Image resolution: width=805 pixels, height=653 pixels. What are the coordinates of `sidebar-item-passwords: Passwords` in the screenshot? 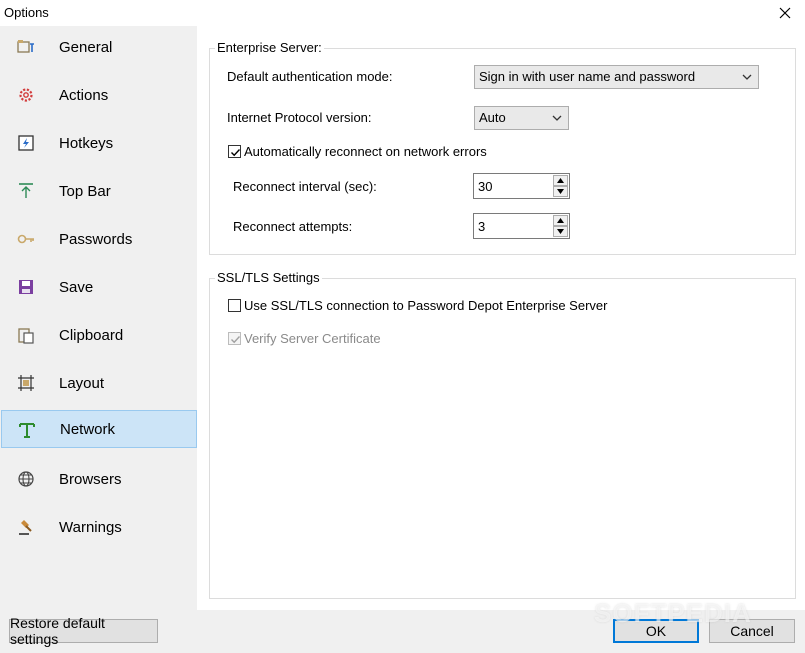 It's located at (99, 239).